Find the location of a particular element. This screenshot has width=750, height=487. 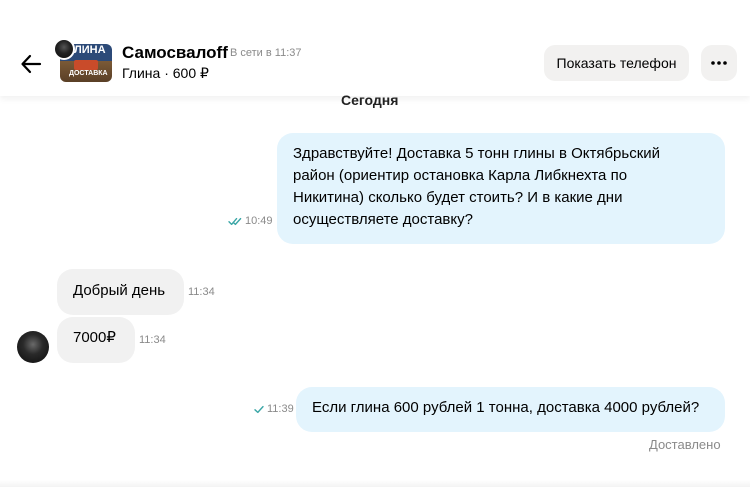

sender-avatar is located at coordinates (33, 347).